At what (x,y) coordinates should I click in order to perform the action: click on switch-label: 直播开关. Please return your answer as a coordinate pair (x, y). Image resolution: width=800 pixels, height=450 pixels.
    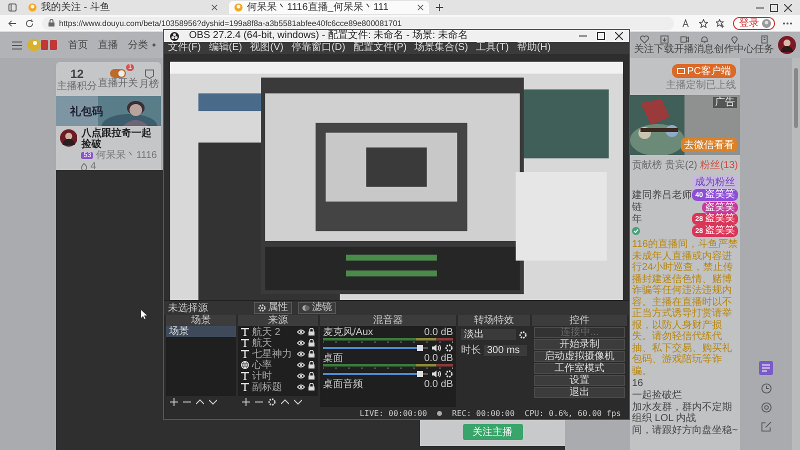
    Looking at the image, I should click on (118, 83).